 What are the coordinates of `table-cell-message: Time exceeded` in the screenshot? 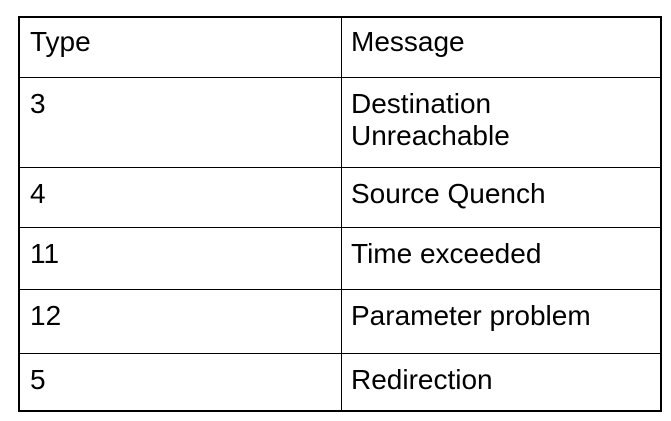 It's located at (501, 259).